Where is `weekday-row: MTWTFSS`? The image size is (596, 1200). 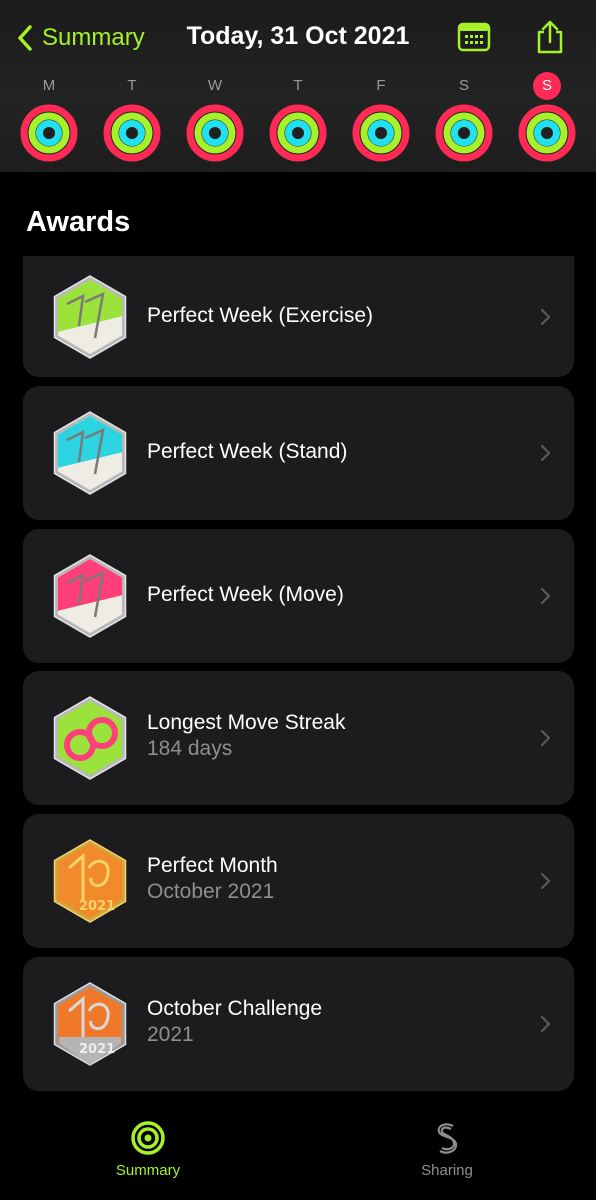 weekday-row: MTWTFSS is located at coordinates (298, 87).